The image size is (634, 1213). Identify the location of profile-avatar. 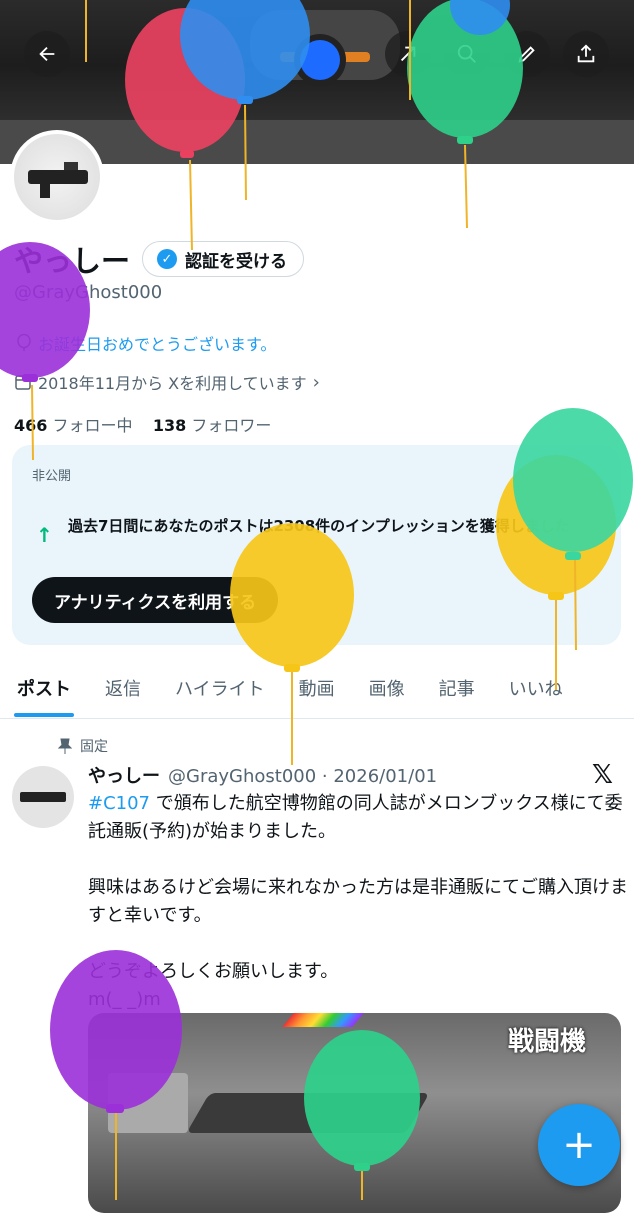
(57, 177).